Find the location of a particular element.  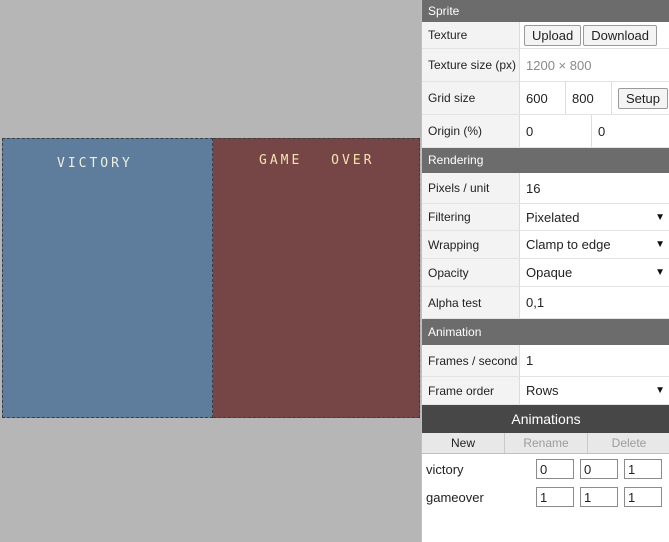

setup-button: Setup is located at coordinates (643, 98).